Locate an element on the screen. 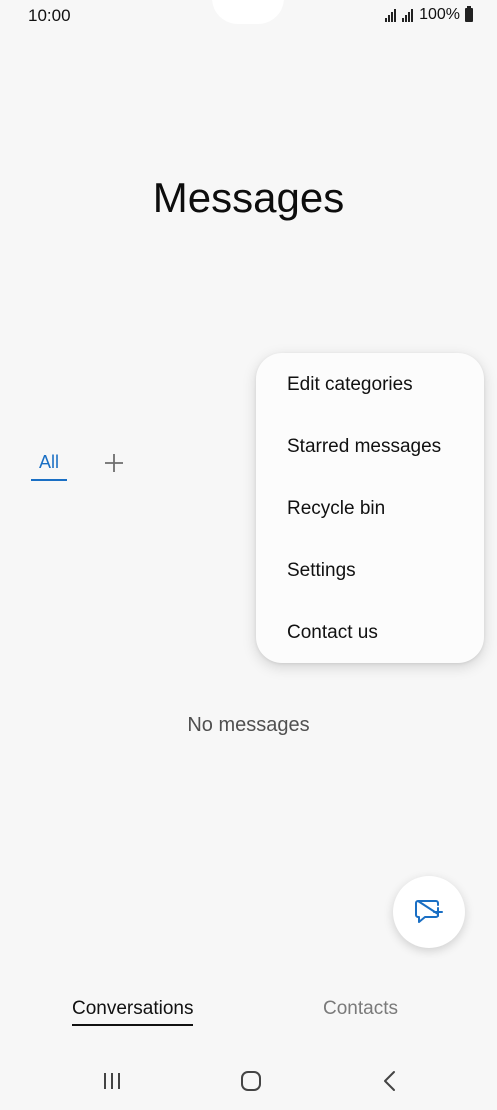 The height and width of the screenshot is (1110, 497). recents-icon is located at coordinates (112, 1081).